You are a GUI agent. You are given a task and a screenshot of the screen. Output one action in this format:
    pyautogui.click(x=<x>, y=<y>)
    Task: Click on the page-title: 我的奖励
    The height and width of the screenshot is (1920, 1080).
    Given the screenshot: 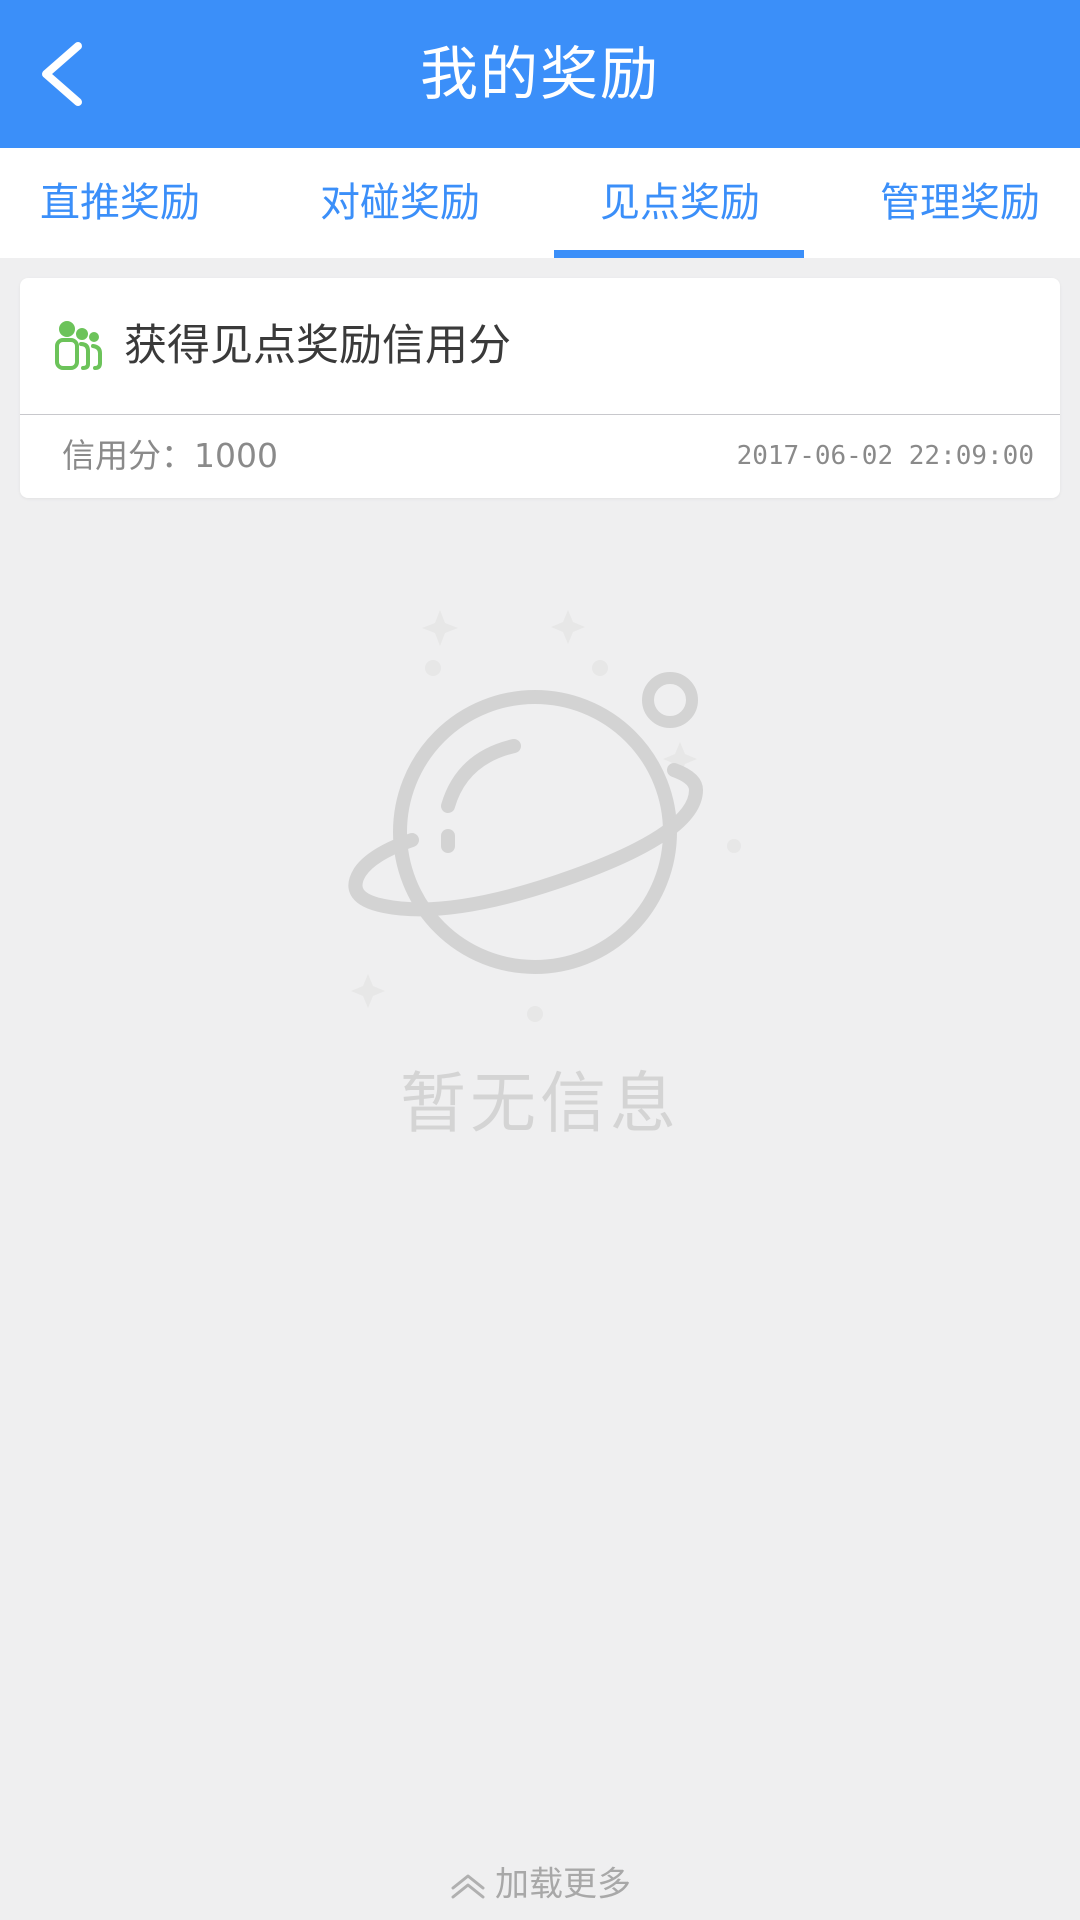 What is the action you would take?
    pyautogui.click(x=539, y=74)
    